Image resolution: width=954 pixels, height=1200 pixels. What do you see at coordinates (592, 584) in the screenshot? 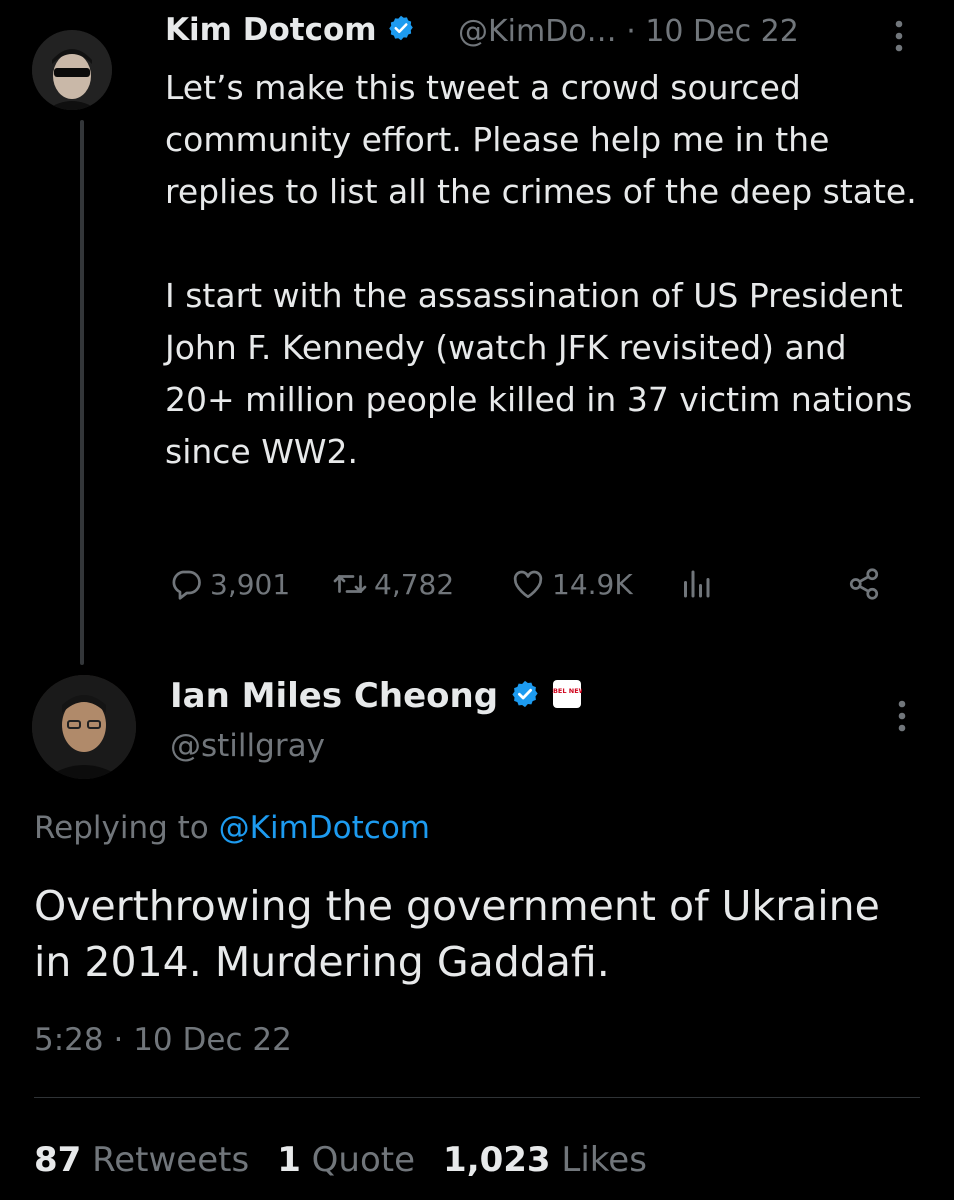
I see `like-count: 14.9K` at bounding box center [592, 584].